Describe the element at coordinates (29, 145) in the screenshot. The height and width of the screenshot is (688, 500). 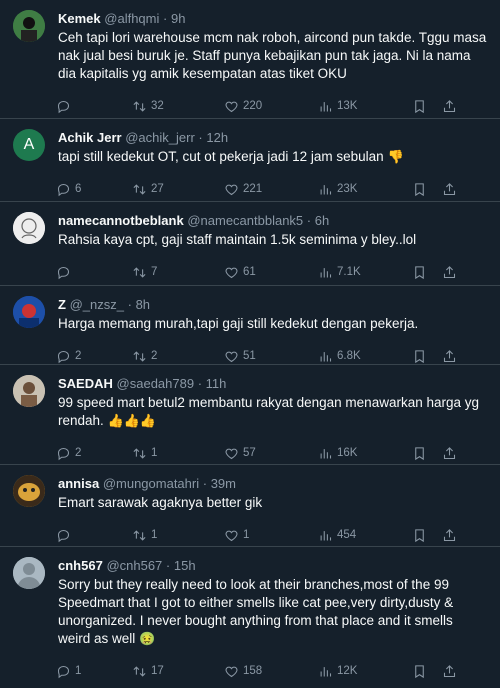
I see `avatar: A` at that location.